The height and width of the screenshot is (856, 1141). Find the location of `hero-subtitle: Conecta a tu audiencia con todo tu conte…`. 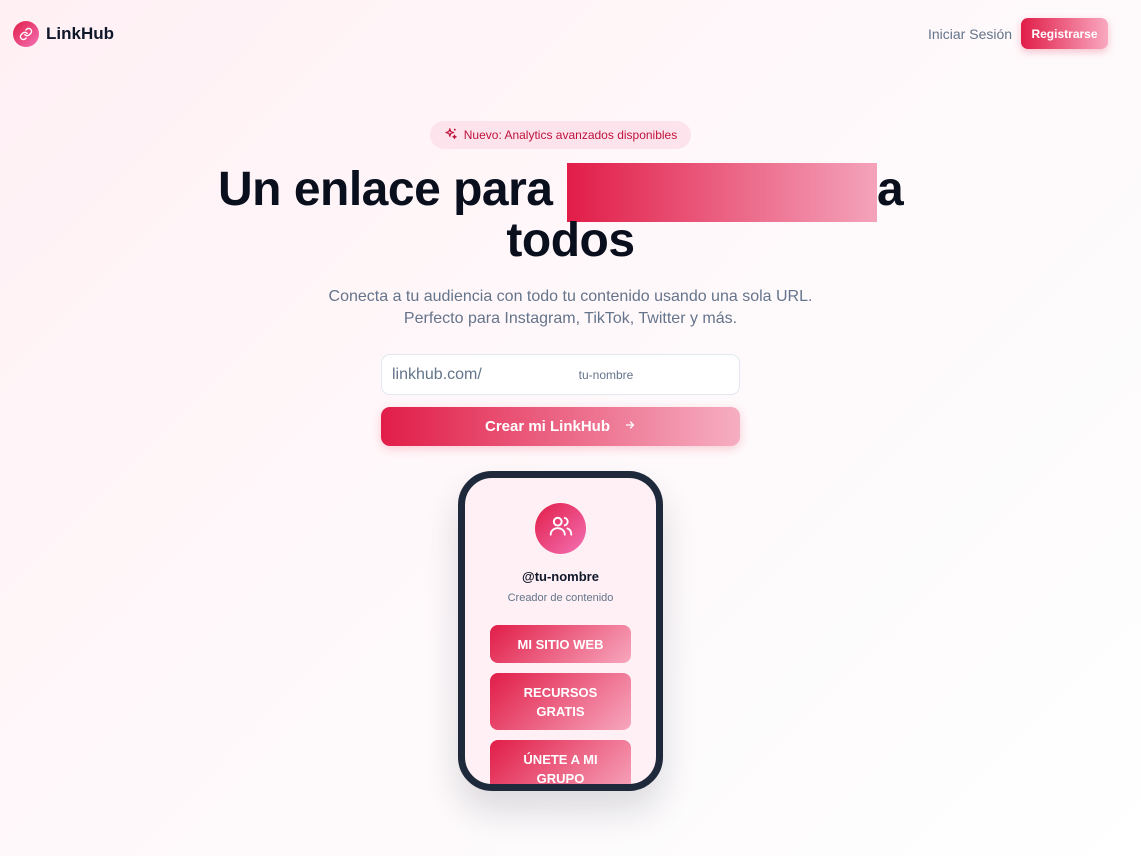

hero-subtitle: Conecta a tu audiencia con todo tu conte… is located at coordinates (570, 308).